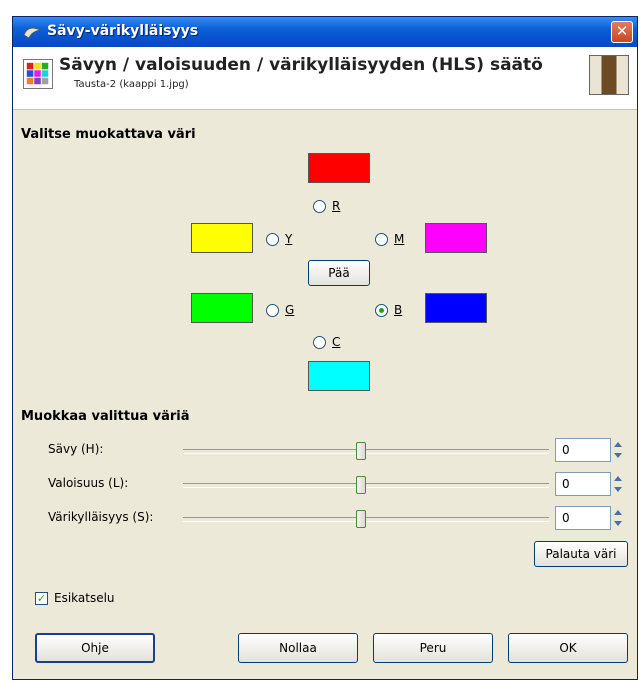 Image resolution: width=644 pixels, height=684 pixels. What do you see at coordinates (222, 308) in the screenshot?
I see `swatch-green` at bounding box center [222, 308].